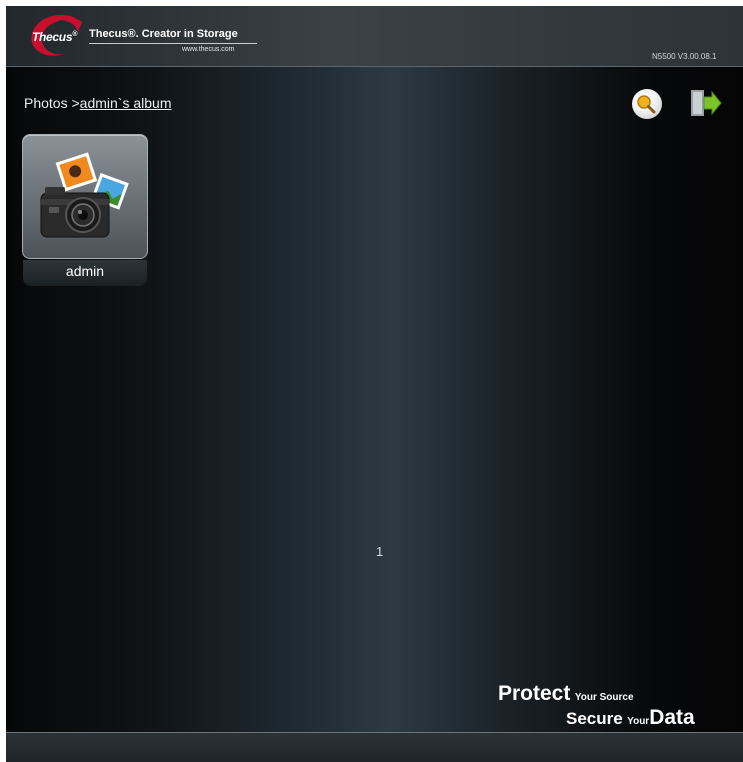 Image resolution: width=743 pixels, height=762 pixels. Describe the element at coordinates (163, 34) in the screenshot. I see `tagline: Thecus®. Creator in Storage` at that location.